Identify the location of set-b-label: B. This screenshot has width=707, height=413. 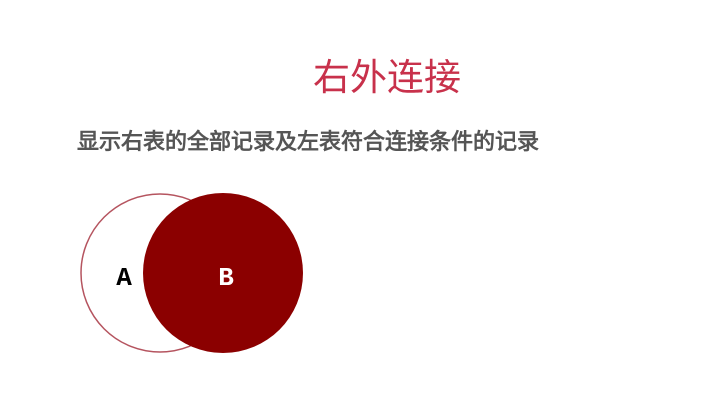
(226, 278).